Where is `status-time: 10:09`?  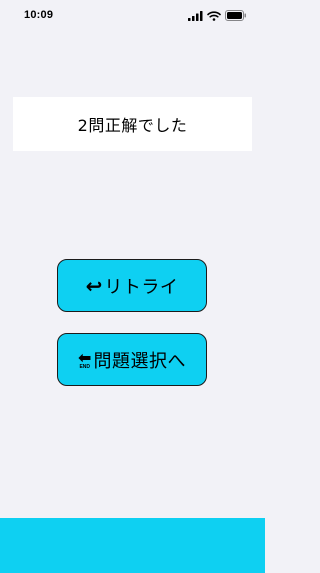 status-time: 10:09 is located at coordinates (39, 15).